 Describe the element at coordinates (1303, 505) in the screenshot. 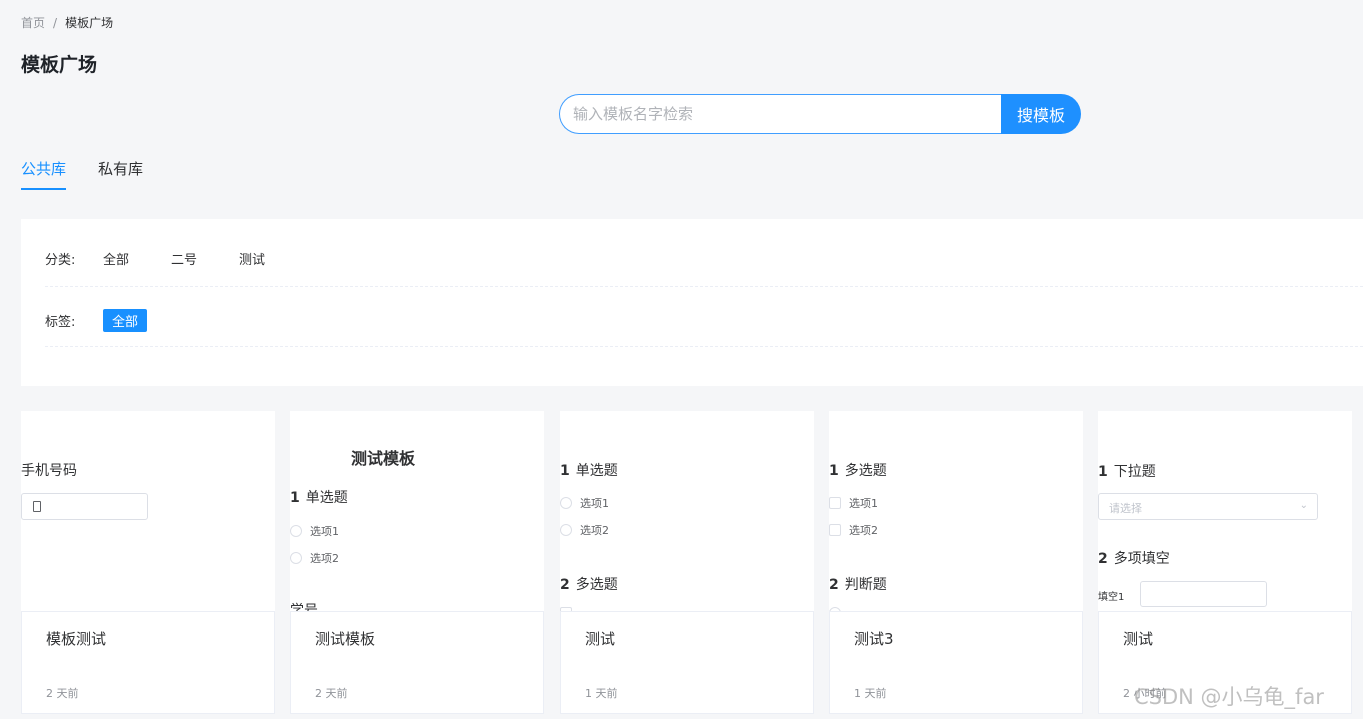

I see `chevron-down-icon: ⌄` at that location.